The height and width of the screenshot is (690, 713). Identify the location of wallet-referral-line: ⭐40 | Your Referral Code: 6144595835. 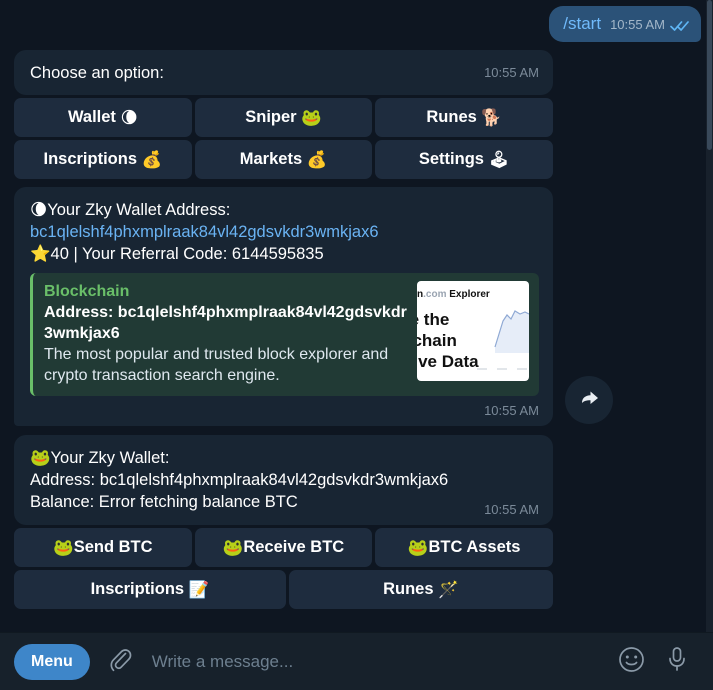
(284, 254).